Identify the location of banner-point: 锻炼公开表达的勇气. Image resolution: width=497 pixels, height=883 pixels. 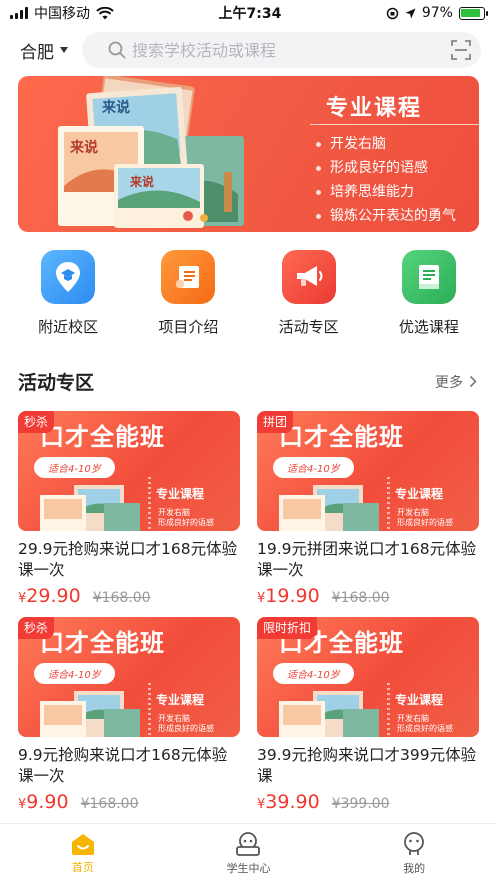
(384, 216).